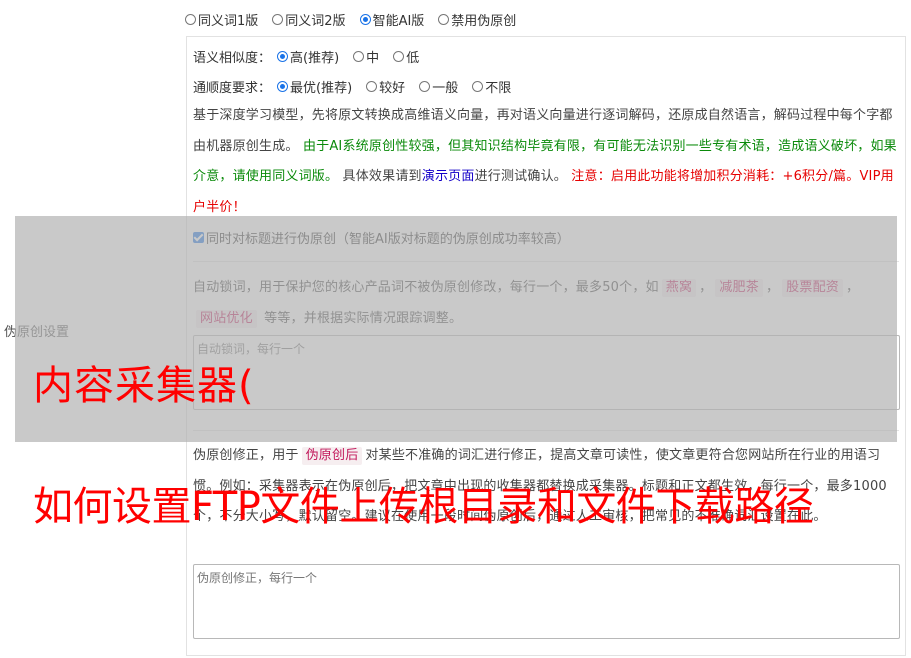  What do you see at coordinates (546, 372) in the screenshot?
I see `lock-words-textarea: 自动锁词，每行一个` at bounding box center [546, 372].